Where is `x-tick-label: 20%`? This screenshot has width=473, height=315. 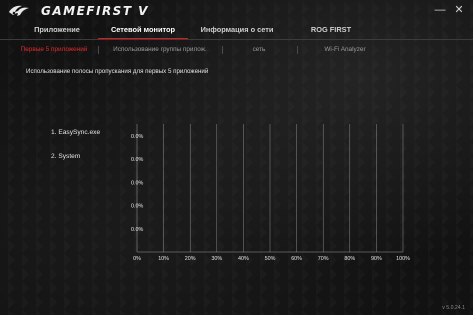 x-tick-label: 20% is located at coordinates (190, 259).